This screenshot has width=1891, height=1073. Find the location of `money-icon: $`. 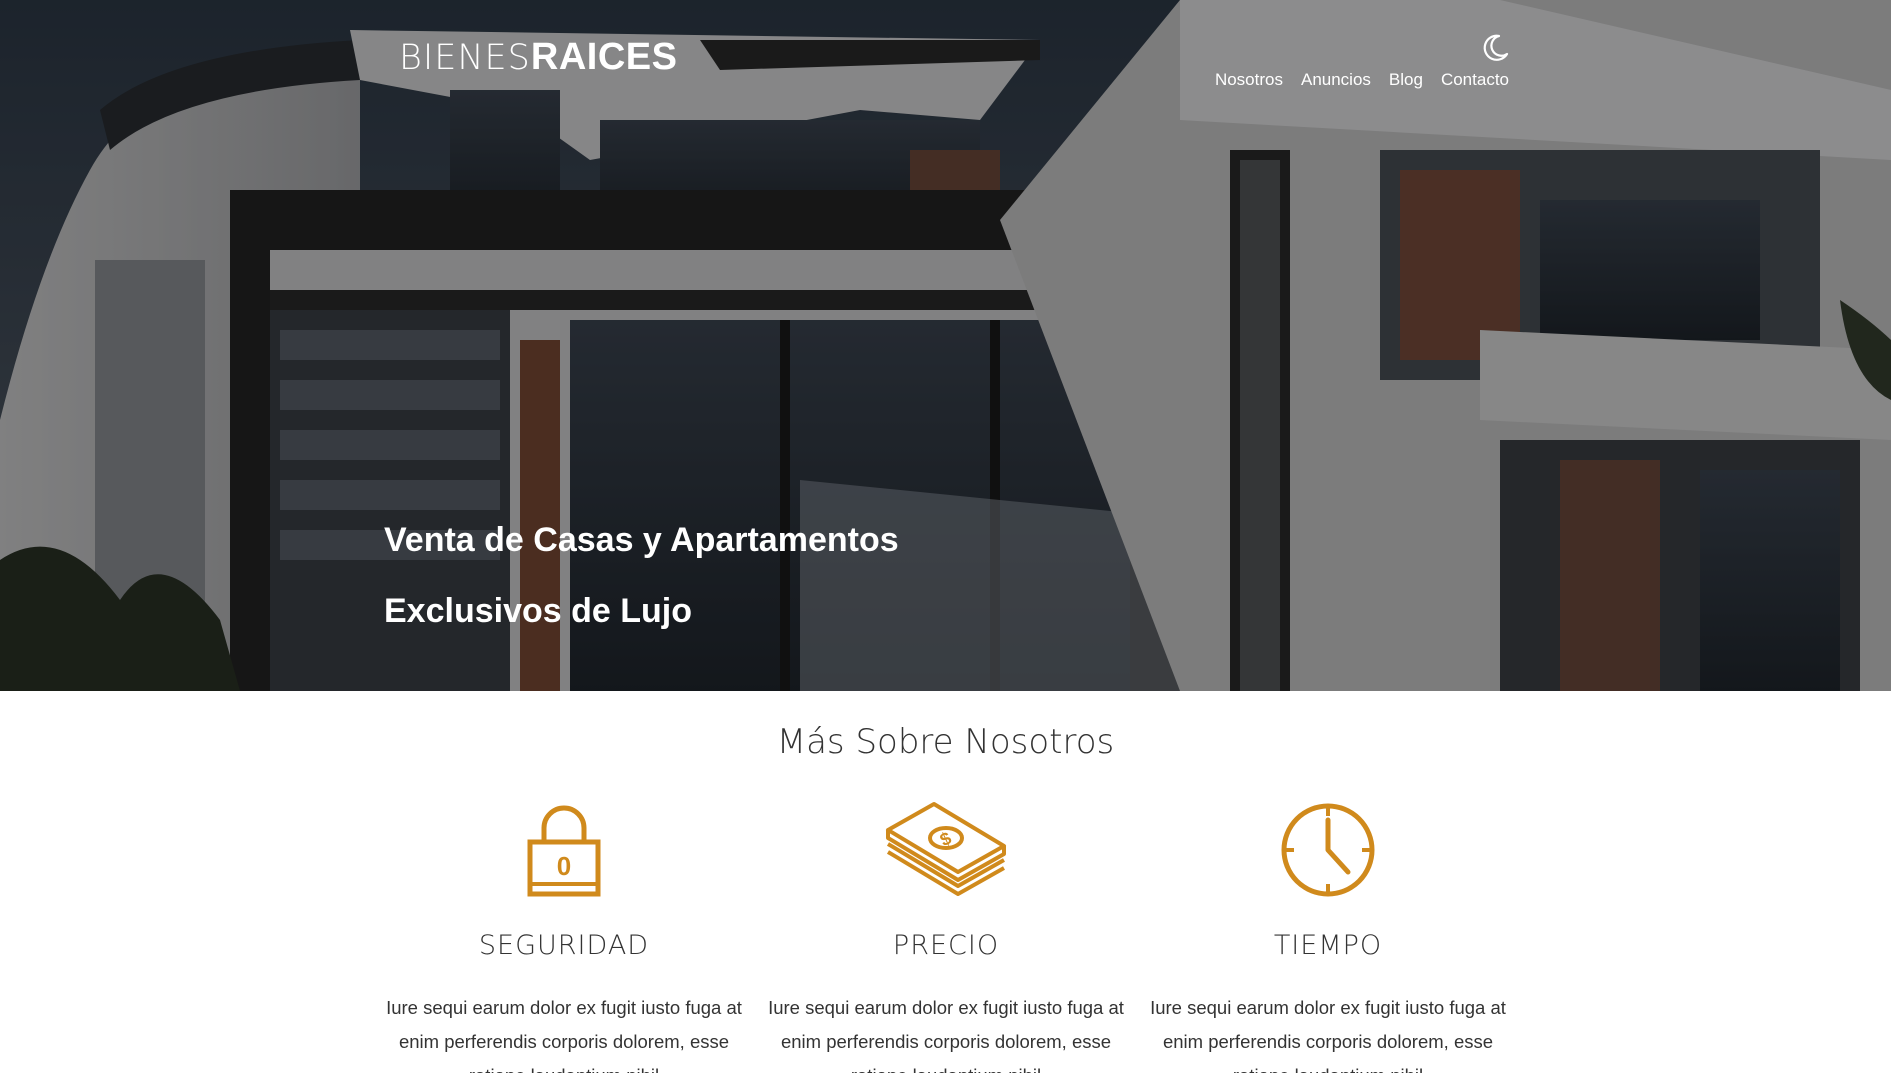

money-icon: $ is located at coordinates (946, 849).